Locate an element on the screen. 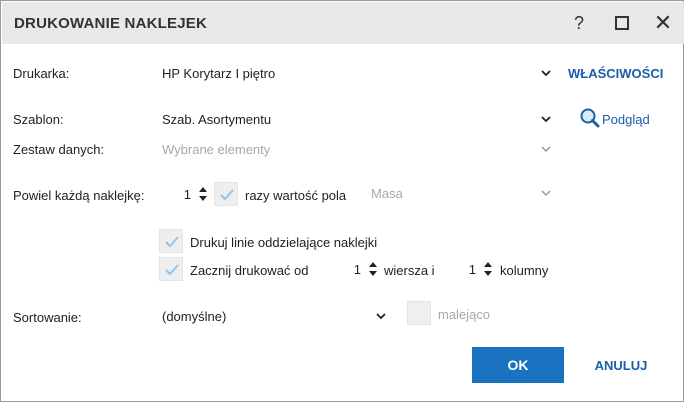  repeat-label: Powiel każdą naklejkę: is located at coordinates (79, 195).